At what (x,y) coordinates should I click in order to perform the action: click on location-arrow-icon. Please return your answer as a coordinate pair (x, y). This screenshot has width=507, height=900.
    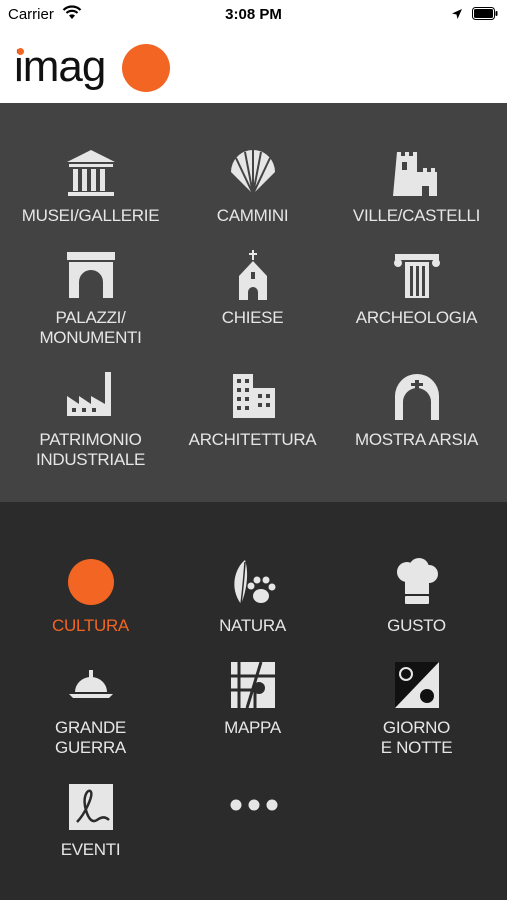
    Looking at the image, I should click on (457, 15).